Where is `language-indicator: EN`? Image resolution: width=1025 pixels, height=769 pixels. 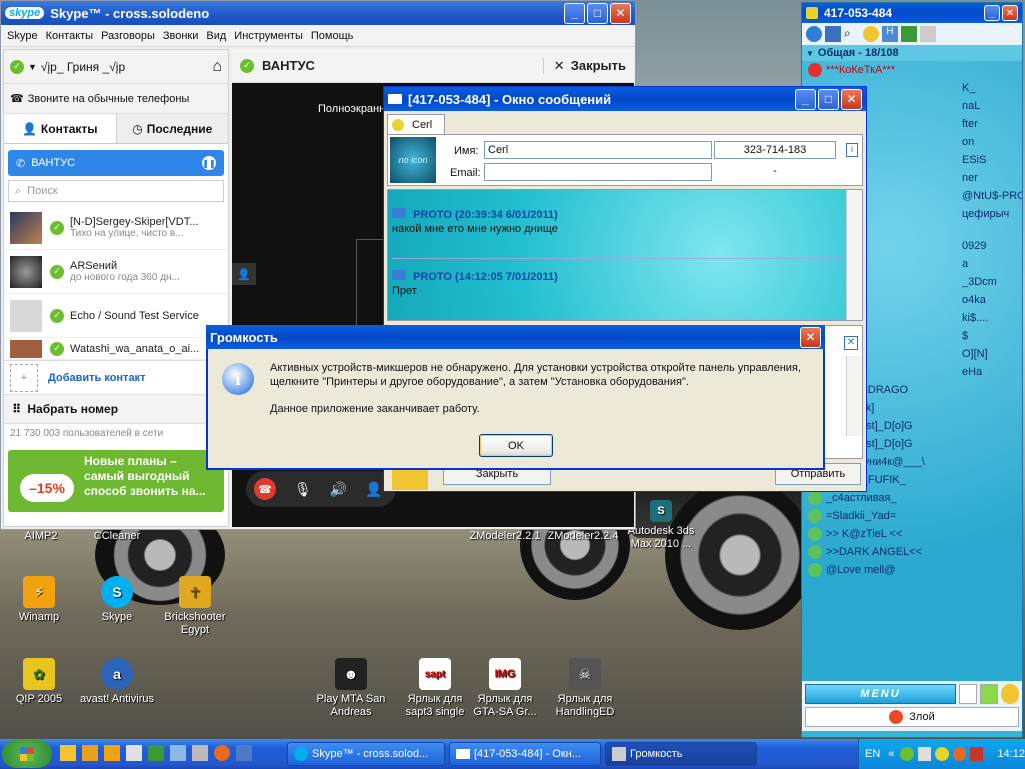
language-indicator: EN is located at coordinates (872, 754).